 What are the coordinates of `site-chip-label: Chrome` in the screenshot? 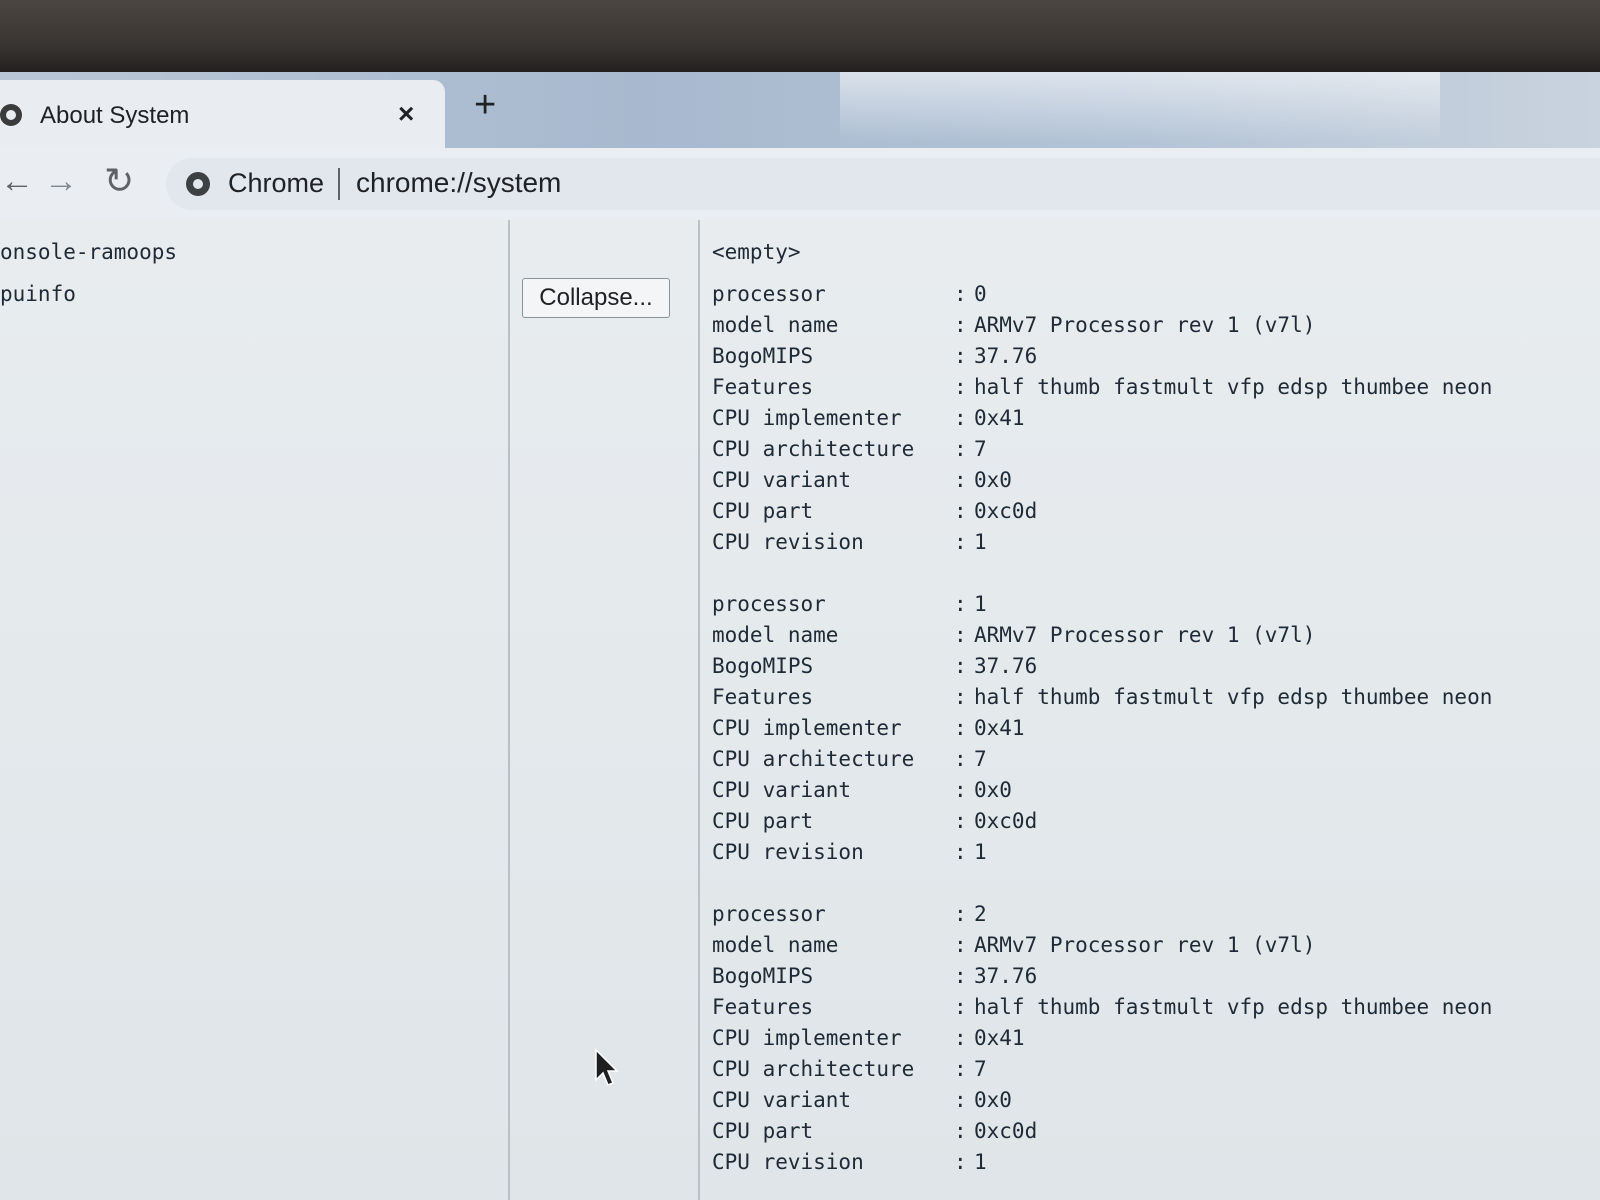 It's located at (276, 183).